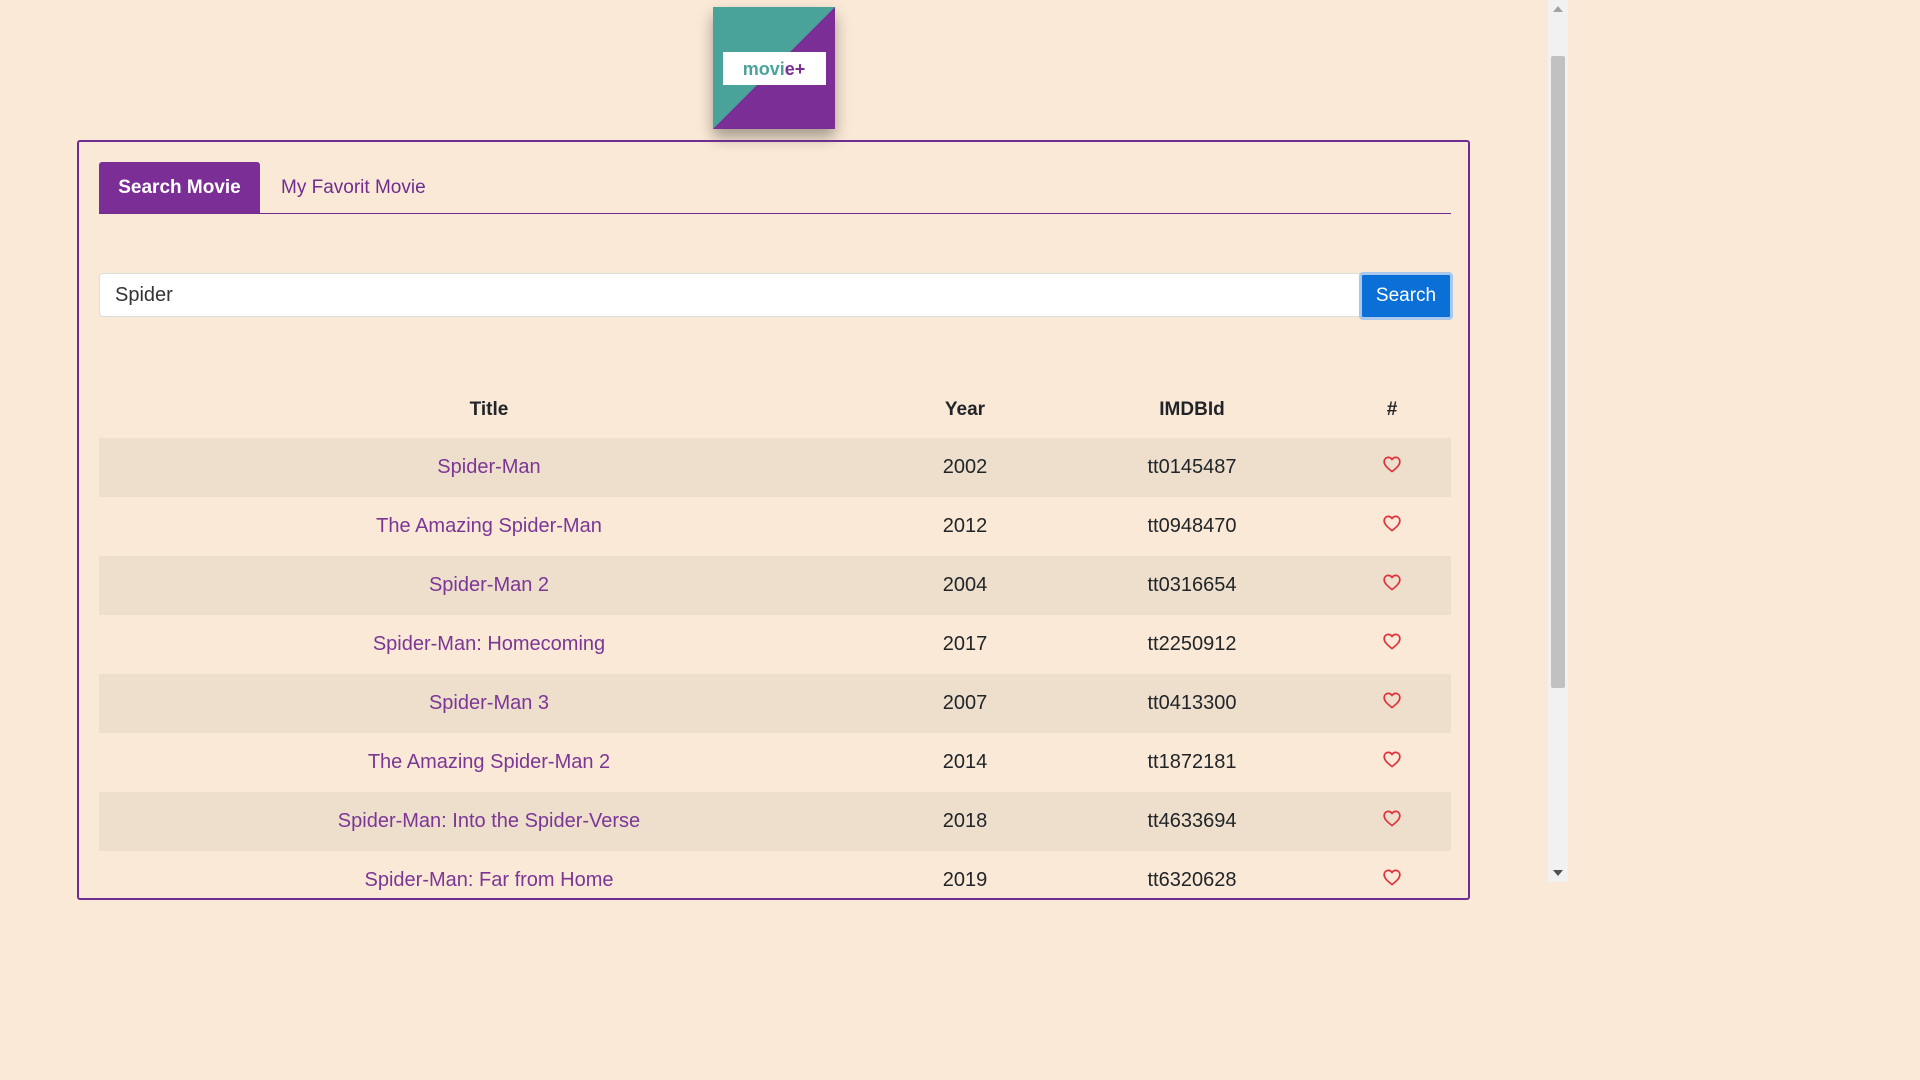  I want to click on tab-search-movie: Search Movie, so click(179, 187).